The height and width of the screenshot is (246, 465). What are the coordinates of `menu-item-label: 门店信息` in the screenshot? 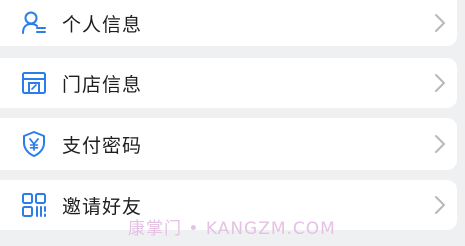 It's located at (102, 84).